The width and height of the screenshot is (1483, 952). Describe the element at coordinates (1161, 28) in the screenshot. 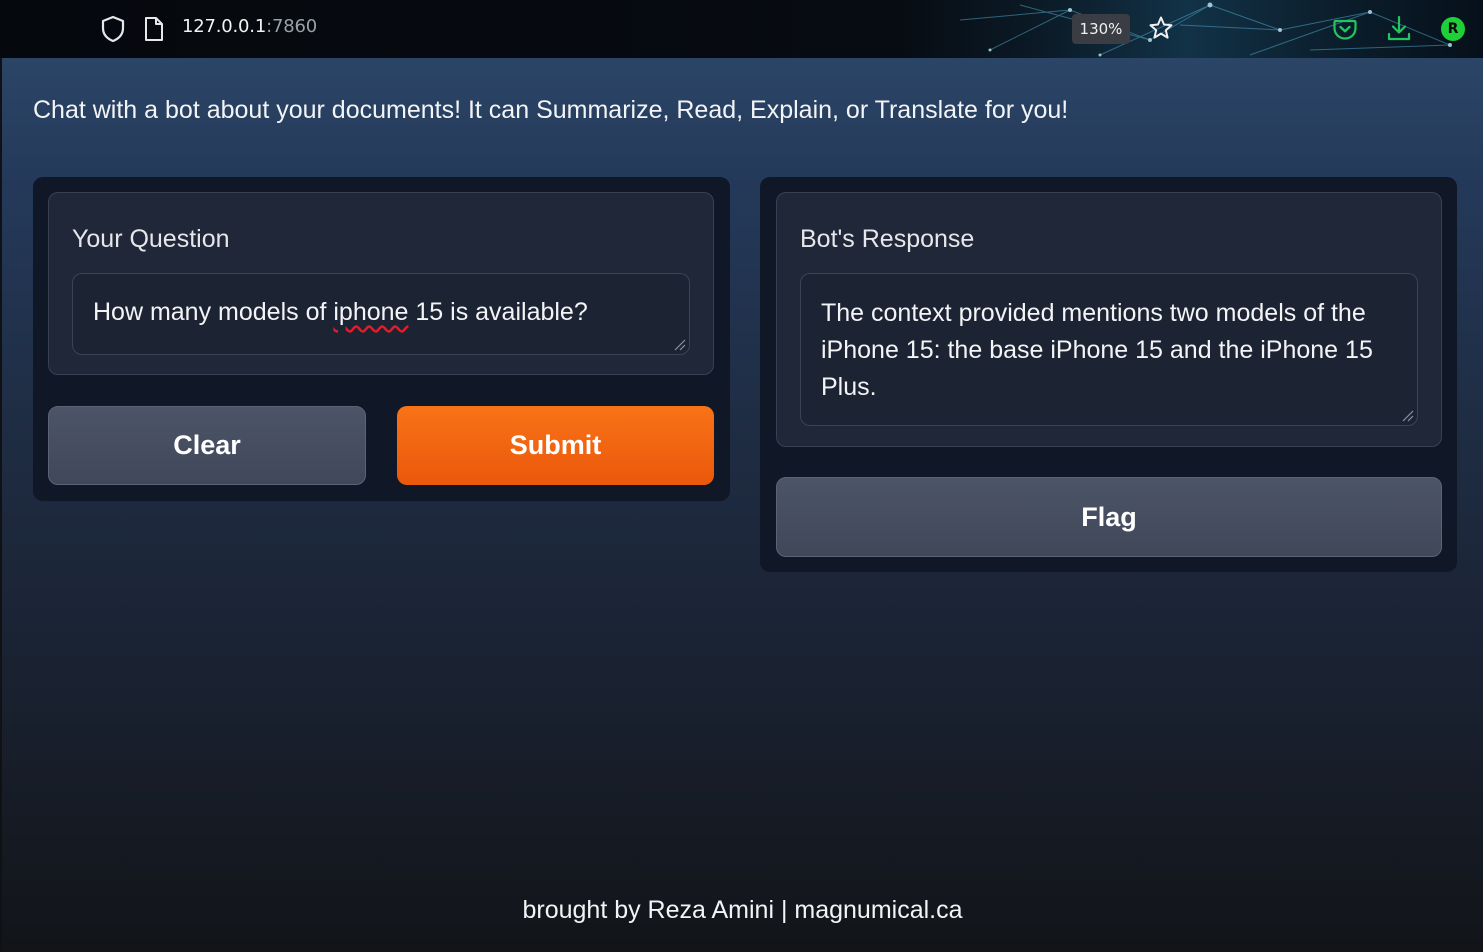

I see `star-icon` at that location.